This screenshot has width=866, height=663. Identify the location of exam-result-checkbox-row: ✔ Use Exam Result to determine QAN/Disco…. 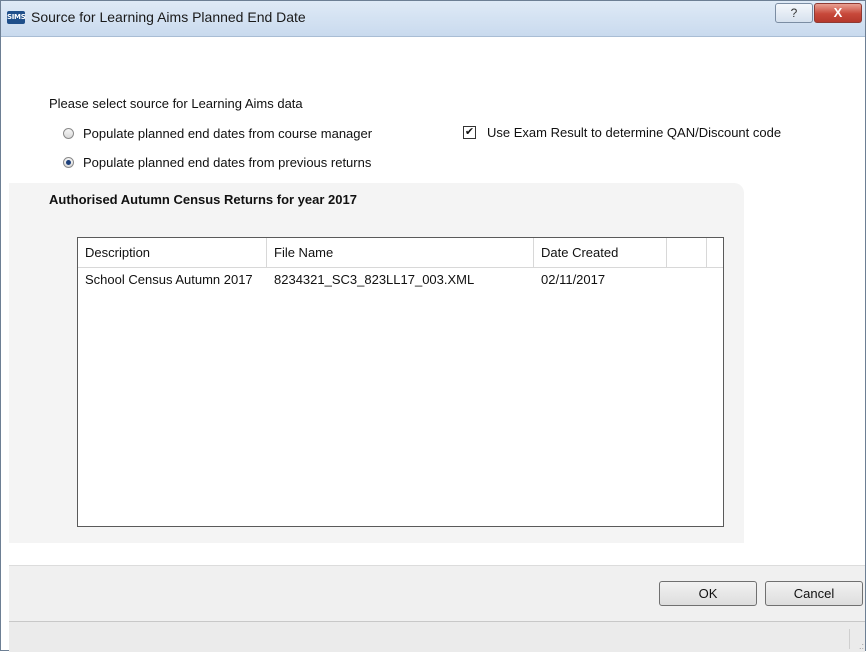
(622, 132).